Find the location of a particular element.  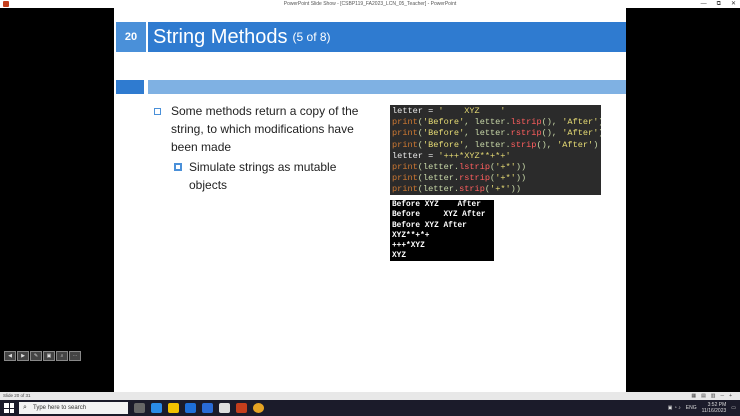

bullet-level-2: Simulate strings as mutable objects is located at coordinates (274, 176).